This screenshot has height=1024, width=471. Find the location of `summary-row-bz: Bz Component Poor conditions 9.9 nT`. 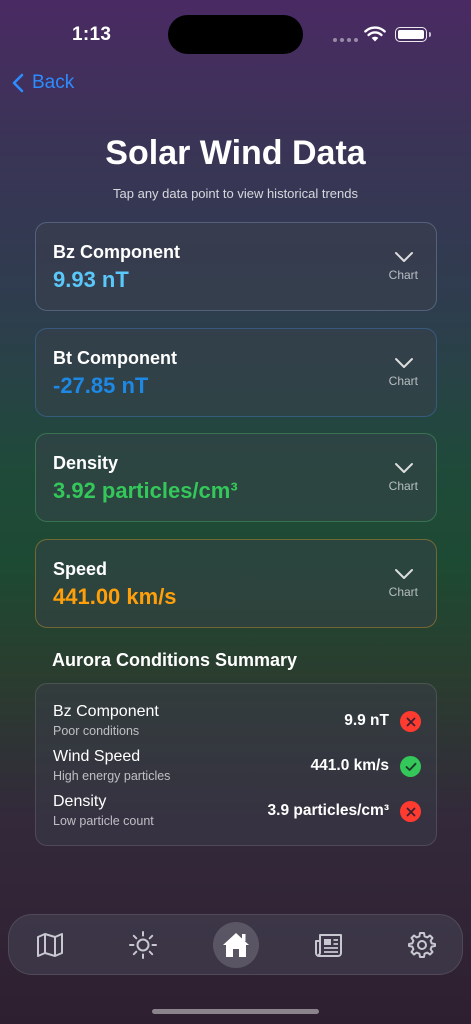

summary-row-bz: Bz Component Poor conditions 9.9 nT is located at coordinates (237, 723).